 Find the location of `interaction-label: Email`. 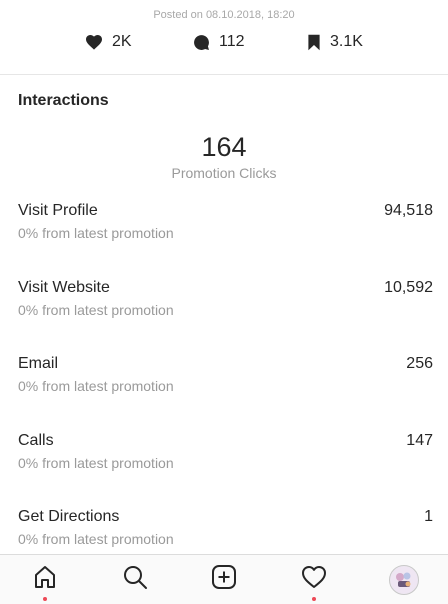

interaction-label: Email is located at coordinates (38, 363).